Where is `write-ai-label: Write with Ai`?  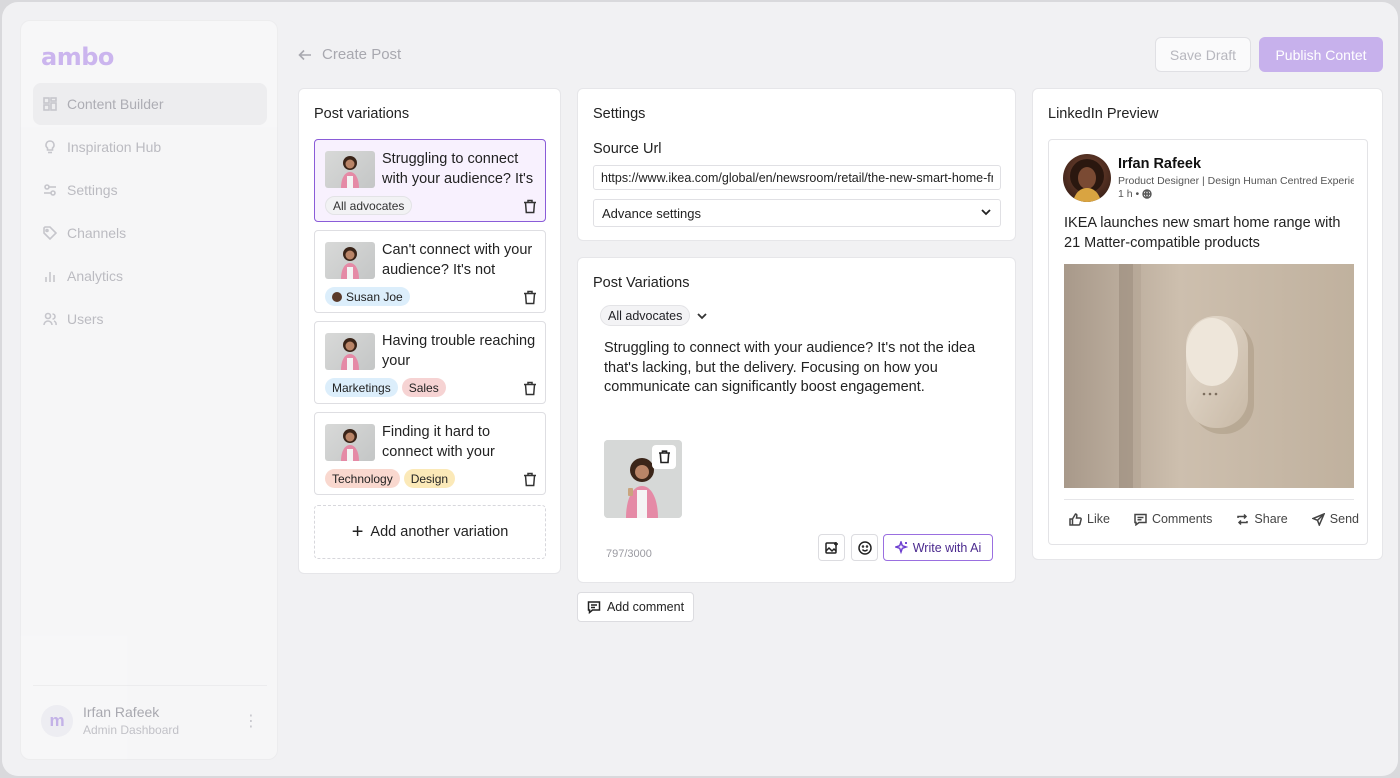
write-ai-label: Write with Ai is located at coordinates (947, 547).